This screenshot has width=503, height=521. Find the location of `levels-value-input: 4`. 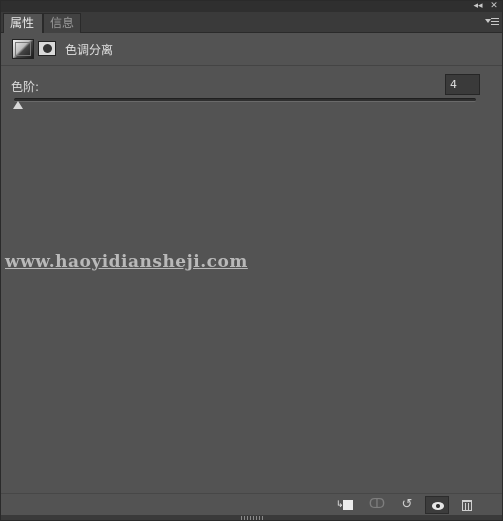

levels-value-input: 4 is located at coordinates (462, 84).